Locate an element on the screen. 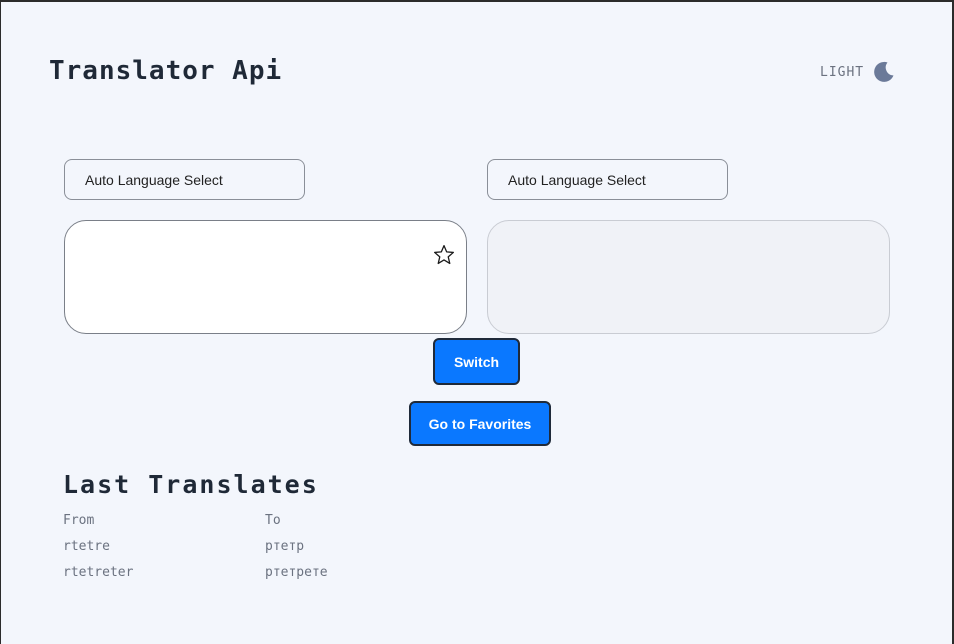  page-title: Translator Api is located at coordinates (166, 71).